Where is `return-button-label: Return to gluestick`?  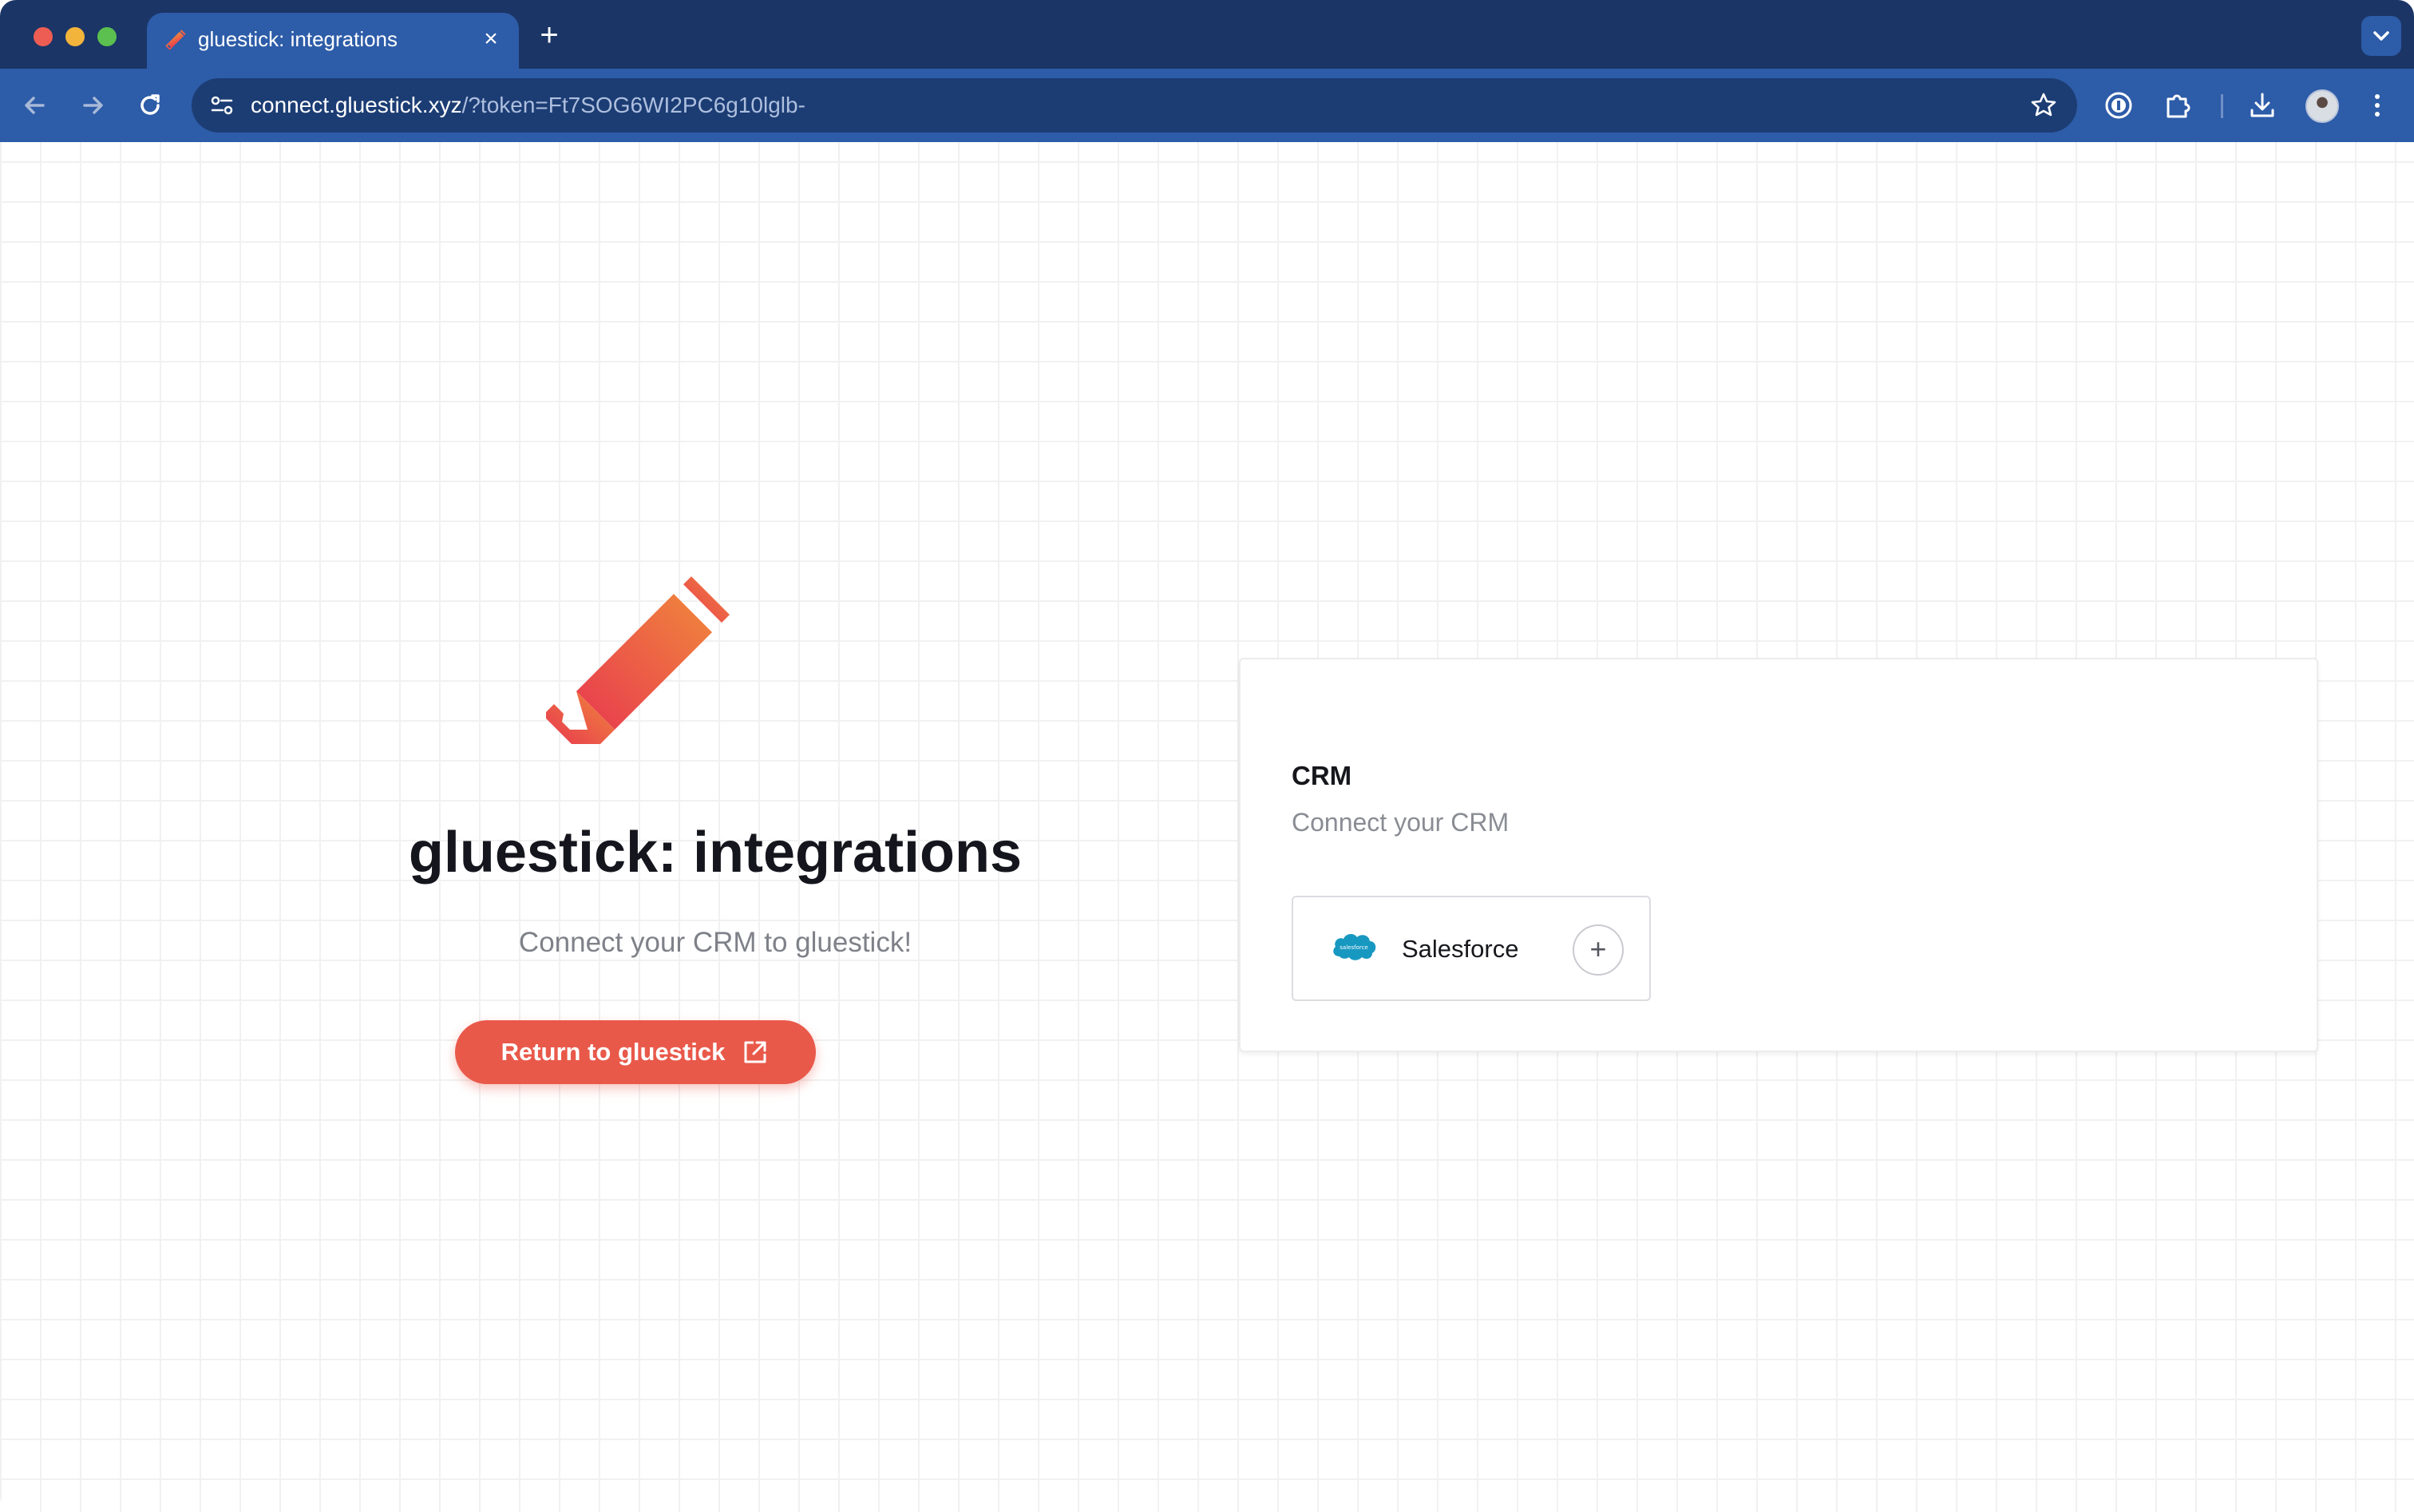 return-button-label: Return to gluestick is located at coordinates (613, 1052).